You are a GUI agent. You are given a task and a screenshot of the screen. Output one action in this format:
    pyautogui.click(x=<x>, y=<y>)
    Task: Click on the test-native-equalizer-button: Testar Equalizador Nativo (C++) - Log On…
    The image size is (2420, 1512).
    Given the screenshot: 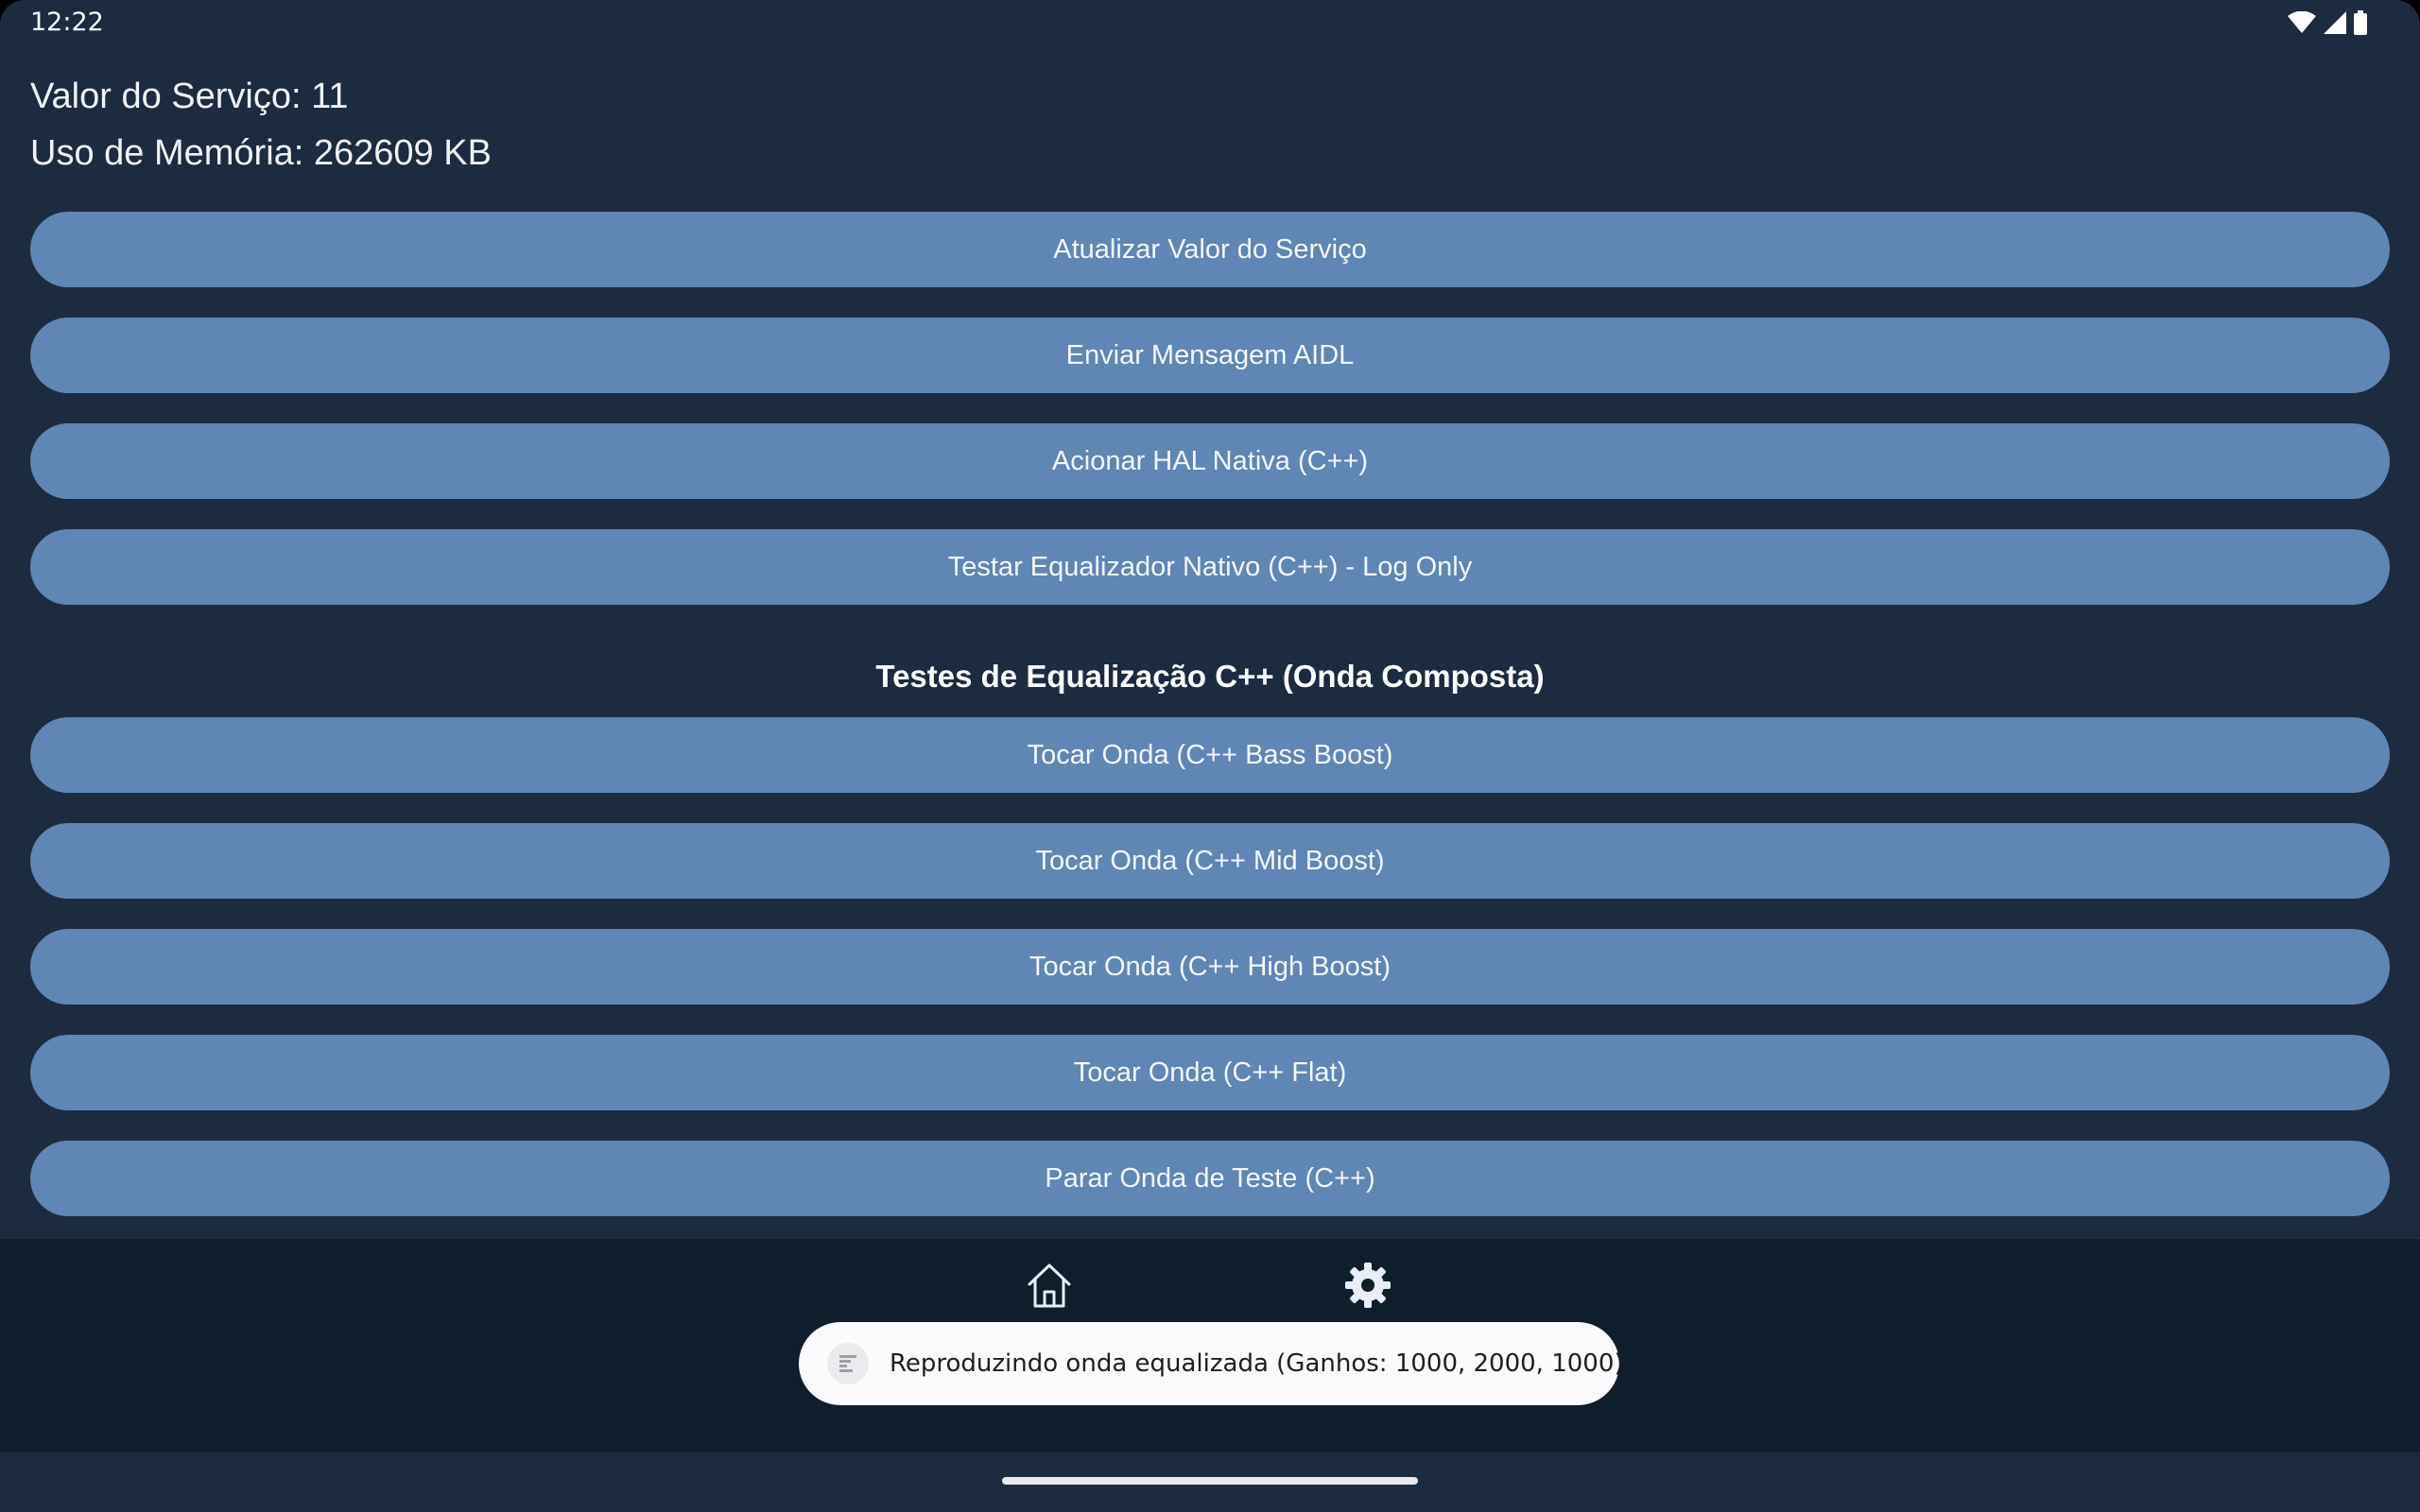 What is the action you would take?
    pyautogui.click(x=1210, y=567)
    